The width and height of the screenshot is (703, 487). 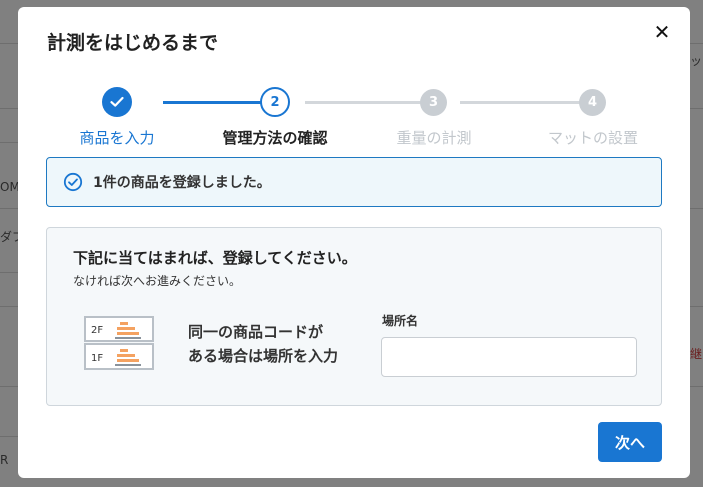 I want to click on step-1-check-icon, so click(x=117, y=102).